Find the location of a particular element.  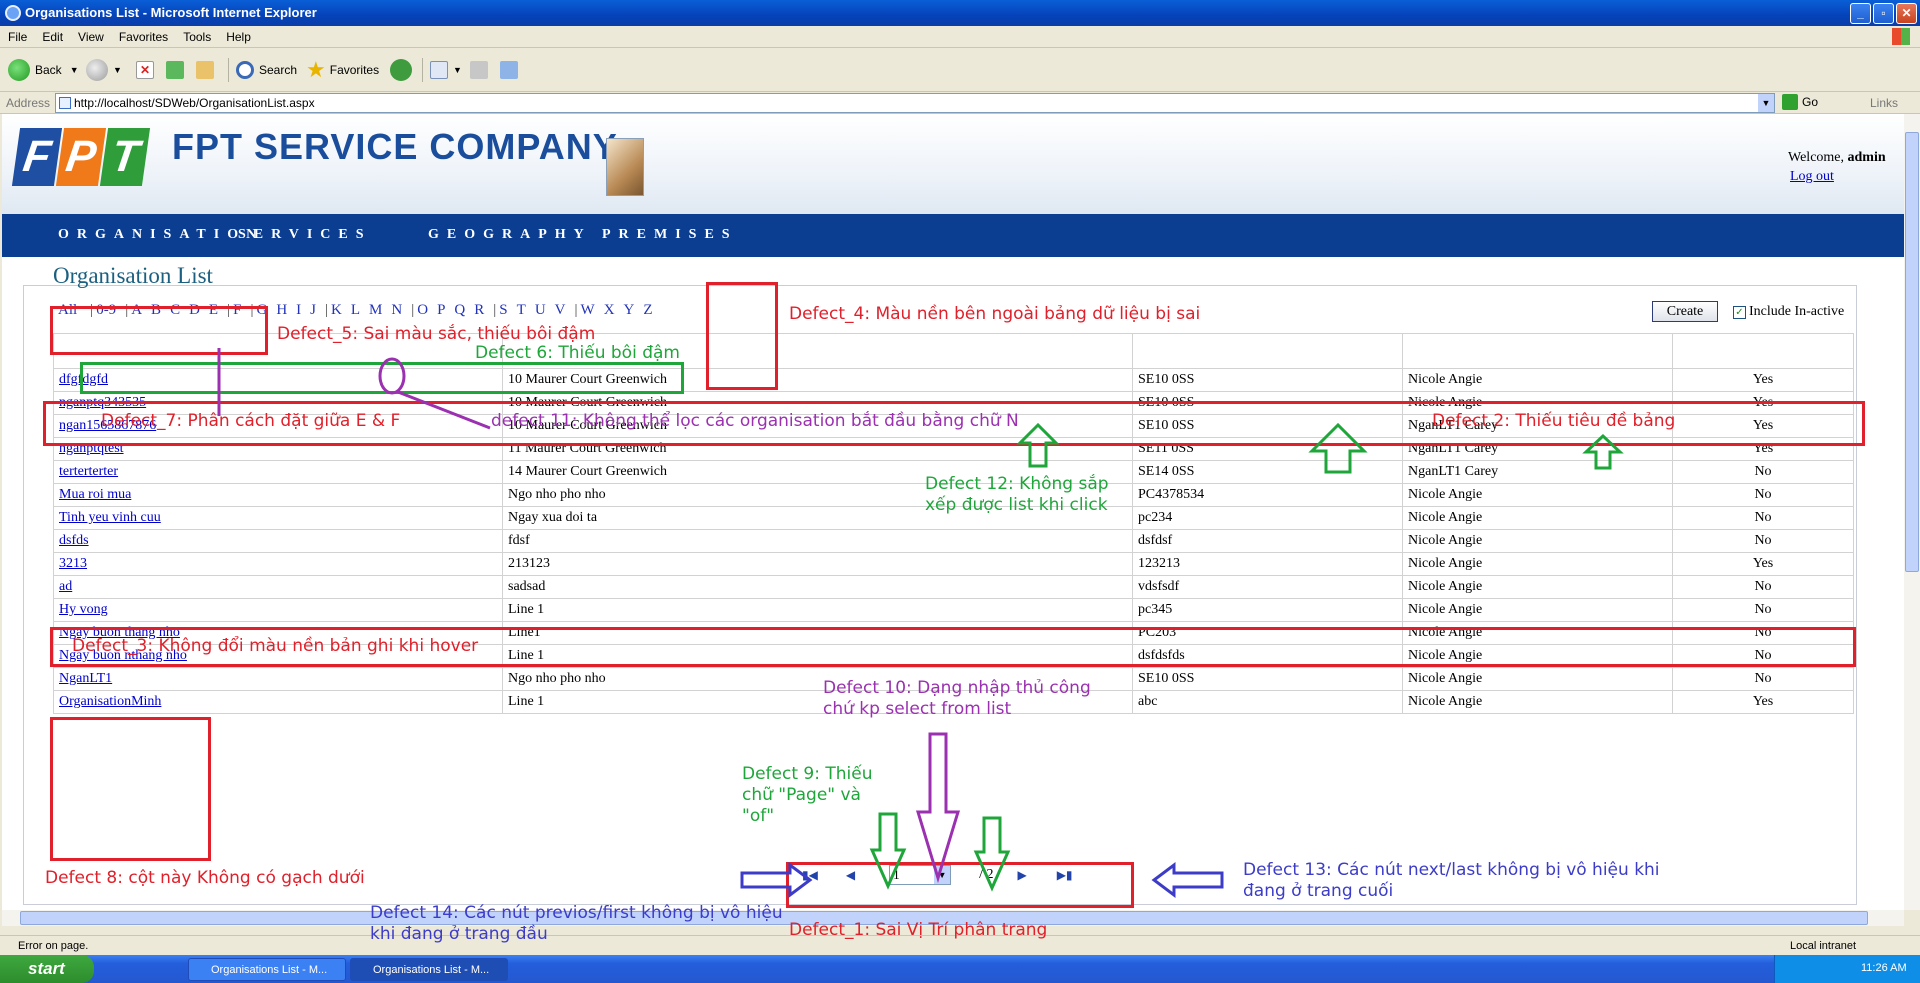

annotation-d9: Defect 9: Thiếu chữ "Page" và "of" is located at coordinates (807, 795).